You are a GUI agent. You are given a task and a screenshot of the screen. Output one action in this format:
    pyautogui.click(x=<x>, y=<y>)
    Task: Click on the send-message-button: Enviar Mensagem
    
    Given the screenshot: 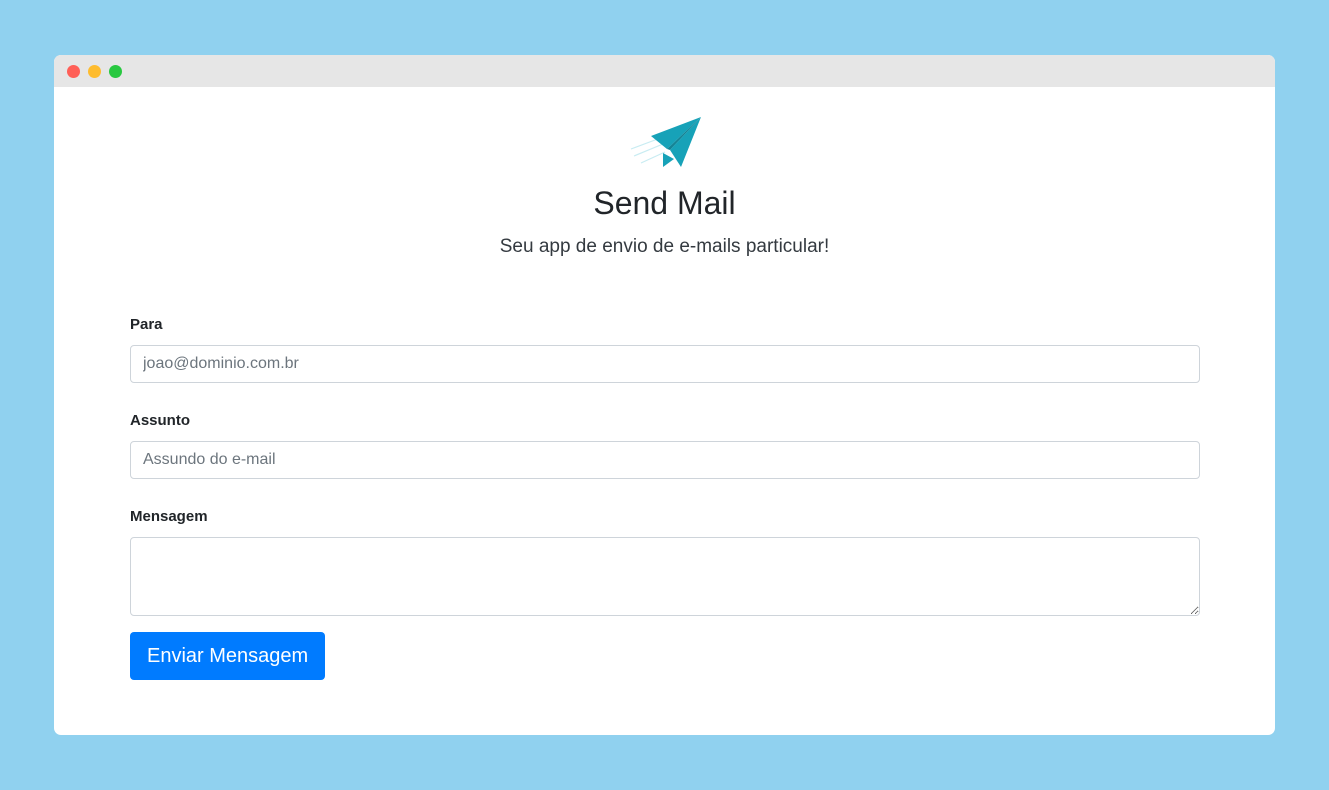 What is the action you would take?
    pyautogui.click(x=228, y=656)
    